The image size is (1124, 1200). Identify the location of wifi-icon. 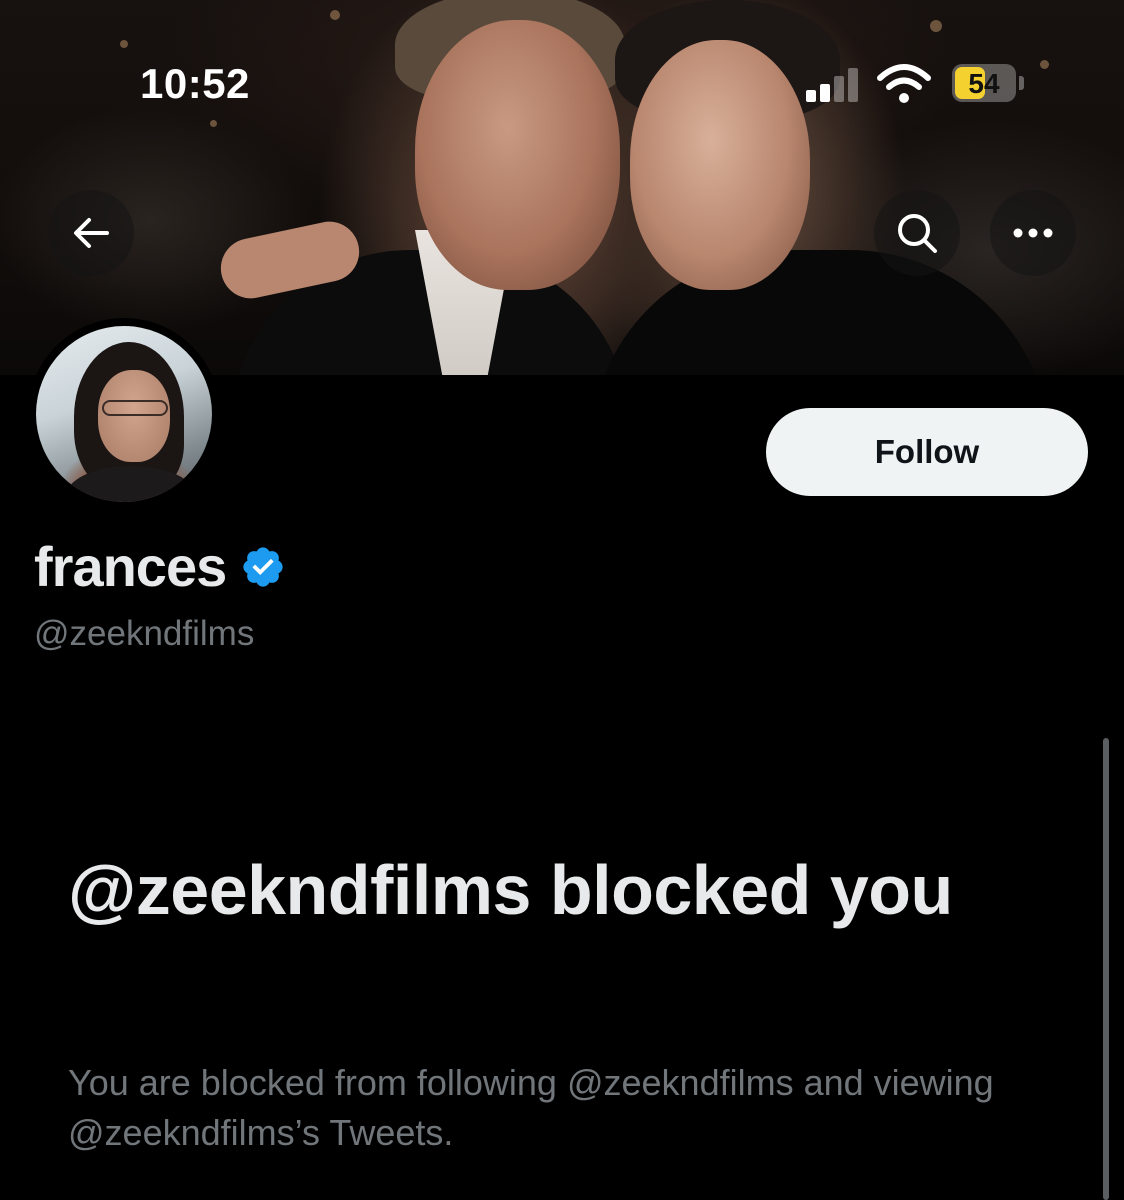
(904, 84).